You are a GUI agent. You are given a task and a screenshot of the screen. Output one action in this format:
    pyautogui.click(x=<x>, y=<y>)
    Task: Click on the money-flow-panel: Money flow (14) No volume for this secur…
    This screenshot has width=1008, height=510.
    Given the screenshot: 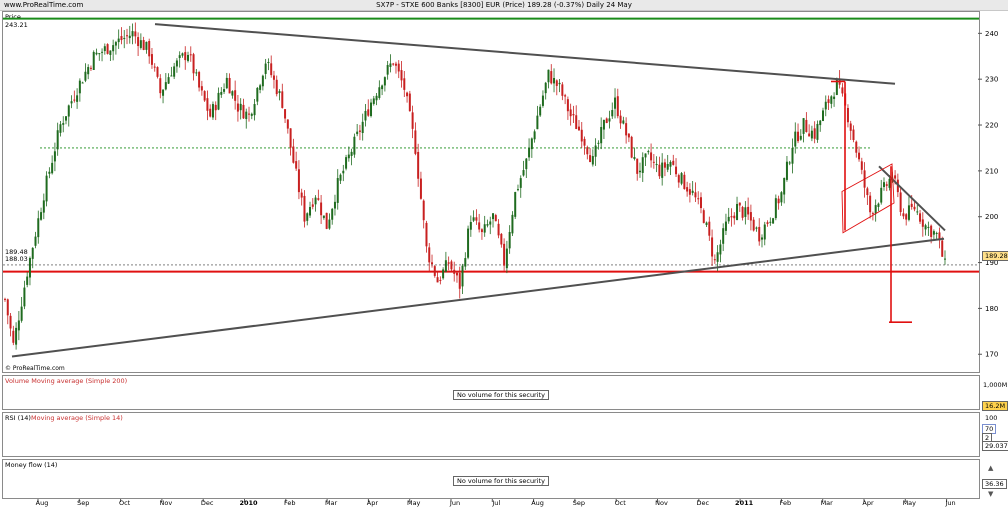 What is the action you would take?
    pyautogui.click(x=491, y=479)
    